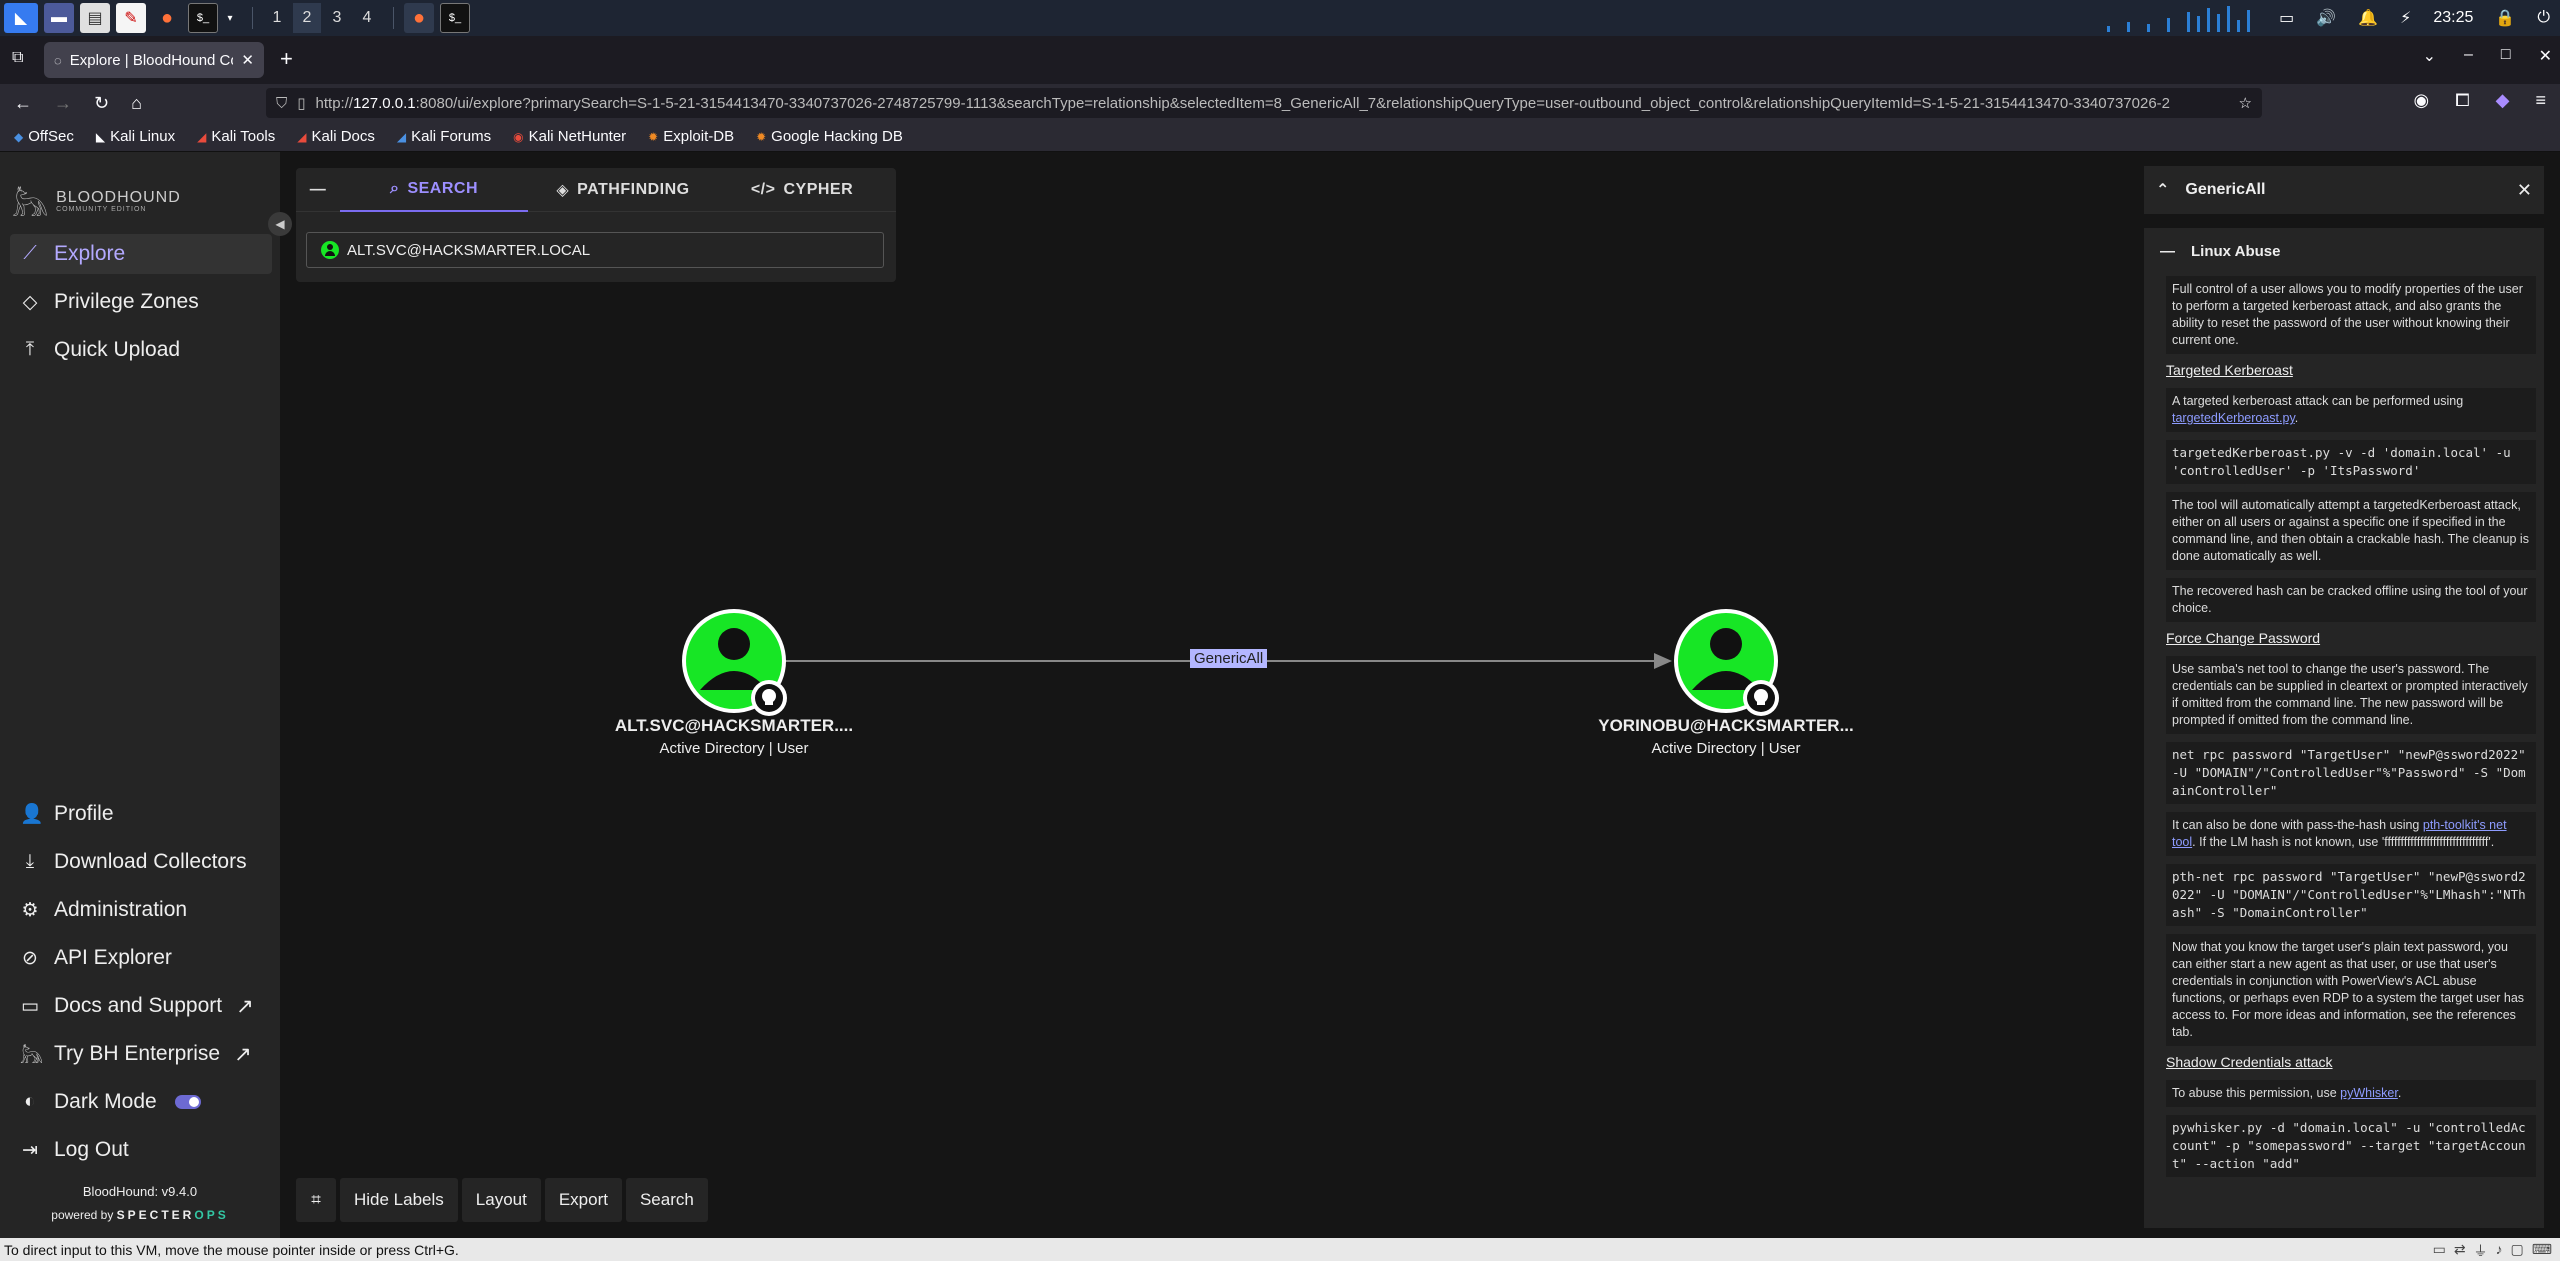 This screenshot has width=2560, height=1261. Describe the element at coordinates (2542, 1251) in the screenshot. I see `keyboard-icon: ⌨` at that location.